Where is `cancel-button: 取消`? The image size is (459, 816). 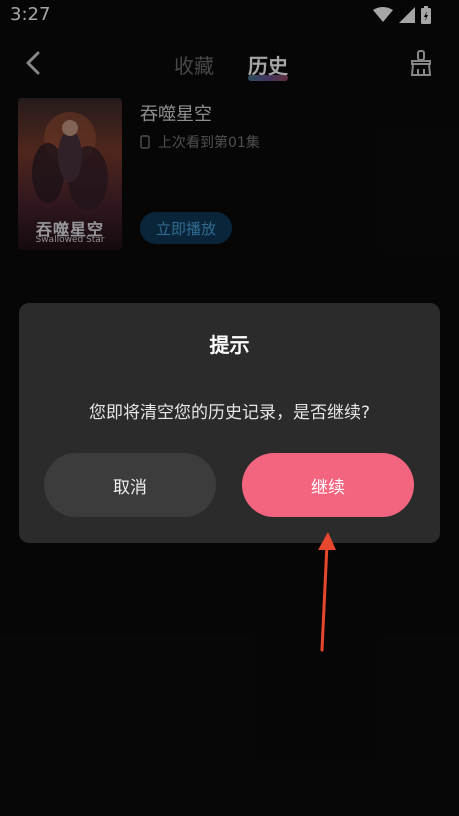
cancel-button: 取消 is located at coordinates (130, 485).